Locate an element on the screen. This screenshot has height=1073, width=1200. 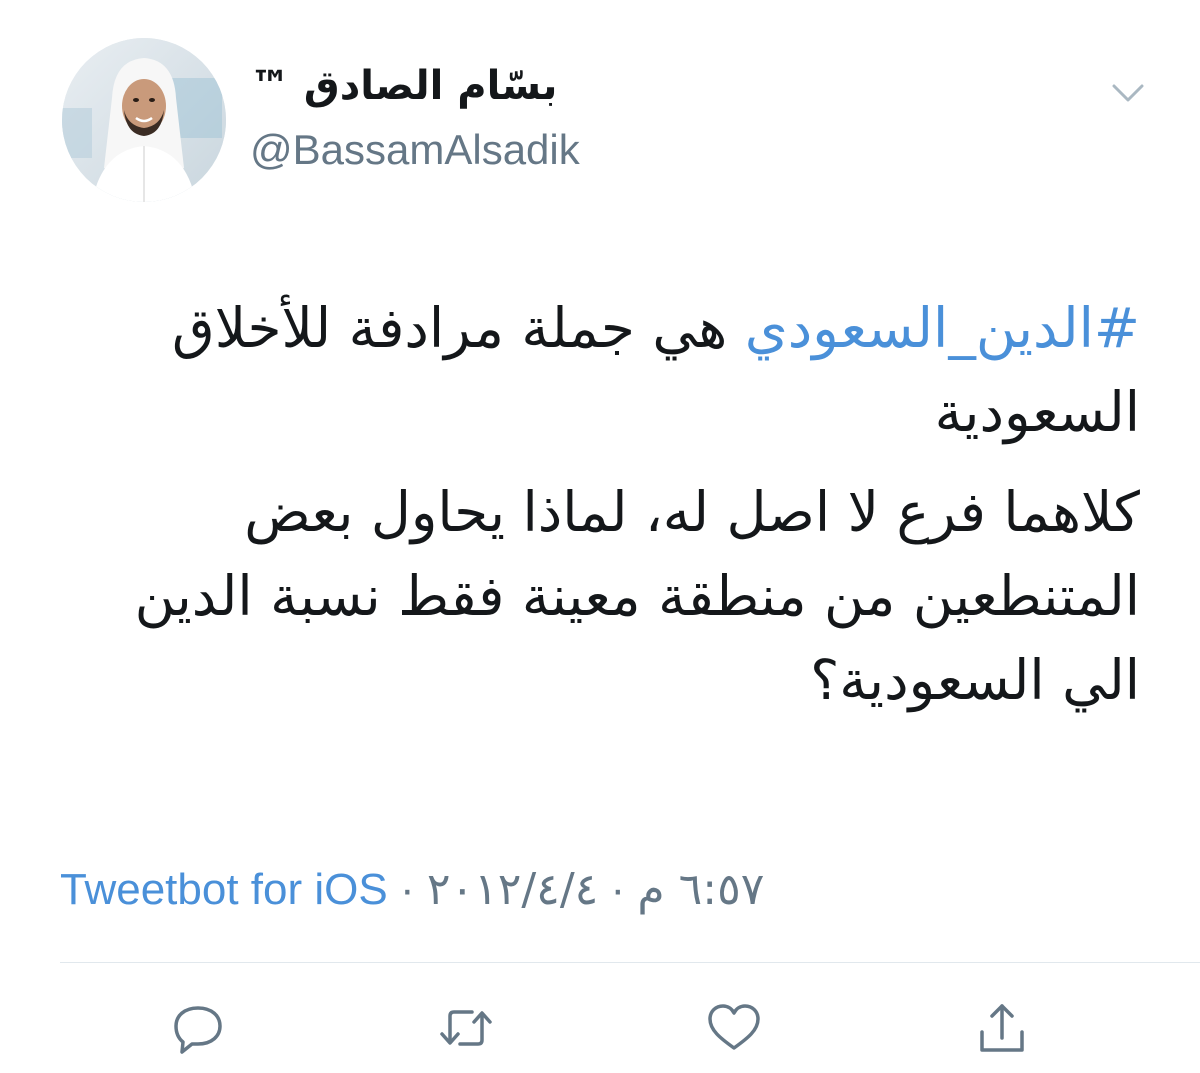
reply-icon is located at coordinates (198, 1030).